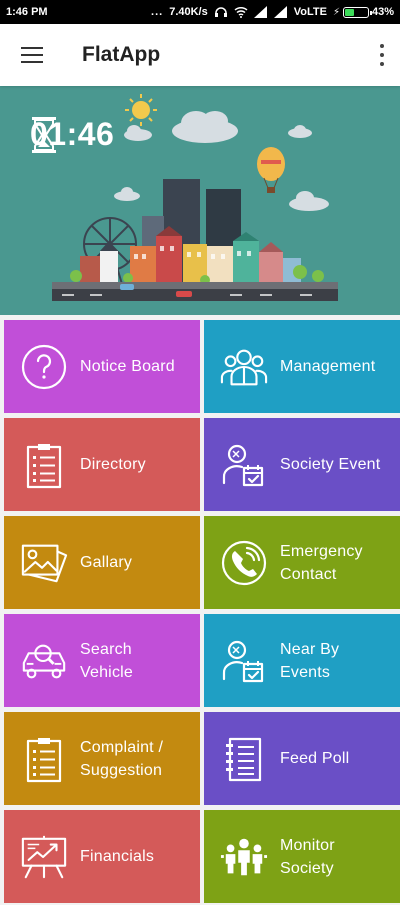 The height and width of the screenshot is (905, 400). What do you see at coordinates (260, 12) in the screenshot?
I see `signal-icon` at bounding box center [260, 12].